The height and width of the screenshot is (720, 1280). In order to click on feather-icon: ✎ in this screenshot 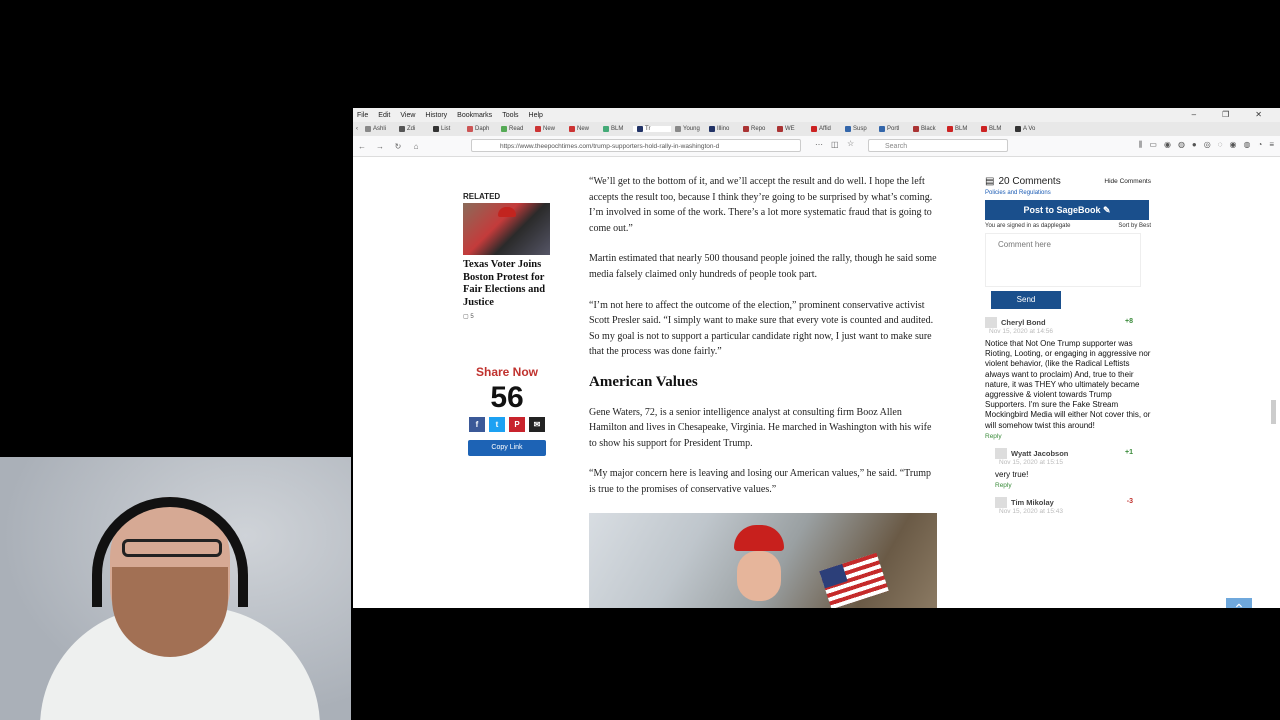, I will do `click(1106, 210)`.